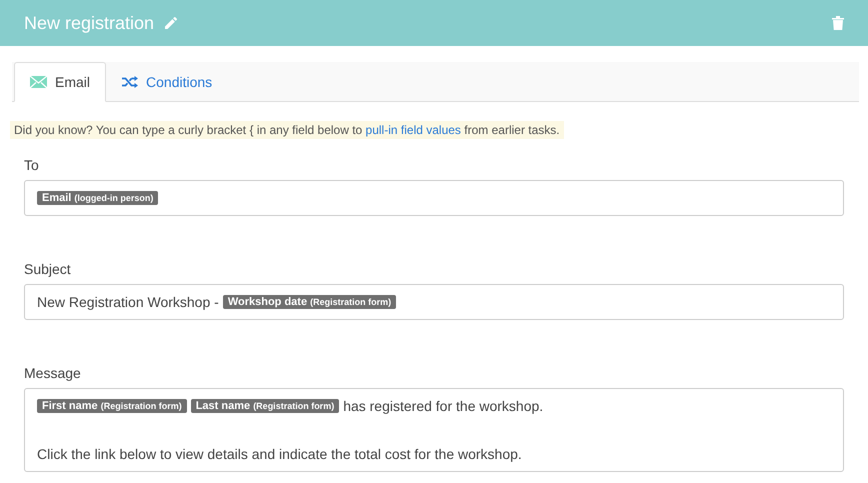 The height and width of the screenshot is (483, 868). Describe the element at coordinates (434, 302) in the screenshot. I see `input-field: New Registration Workshop - Workshop date (Registration form)` at that location.